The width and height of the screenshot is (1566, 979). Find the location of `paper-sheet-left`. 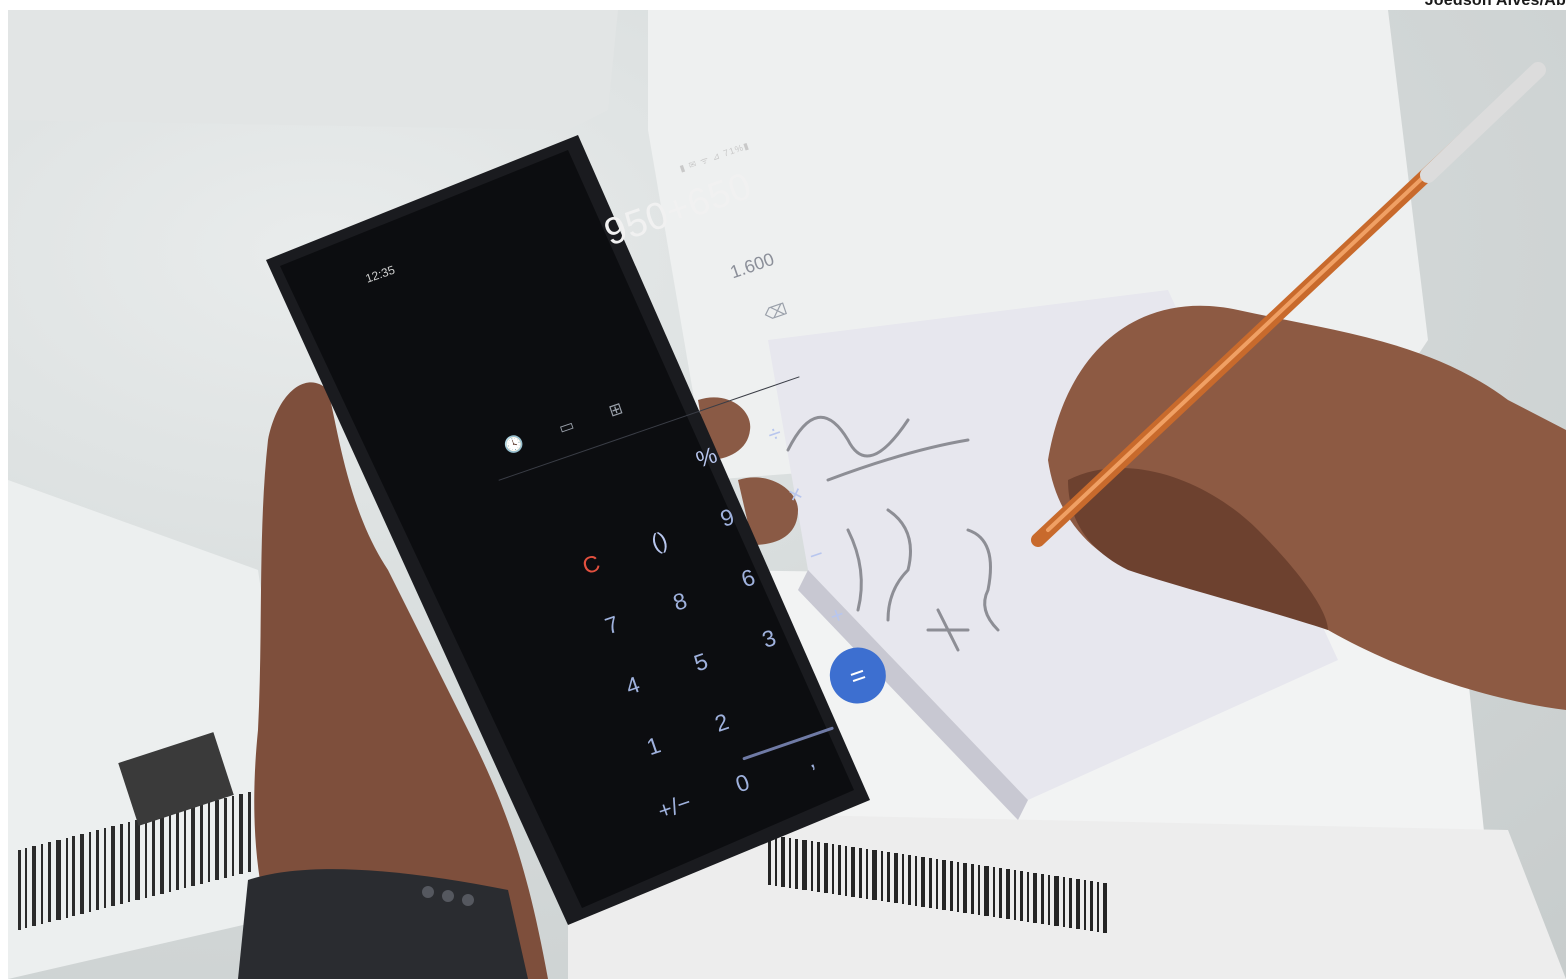

paper-sheet-left is located at coordinates (313, 70).